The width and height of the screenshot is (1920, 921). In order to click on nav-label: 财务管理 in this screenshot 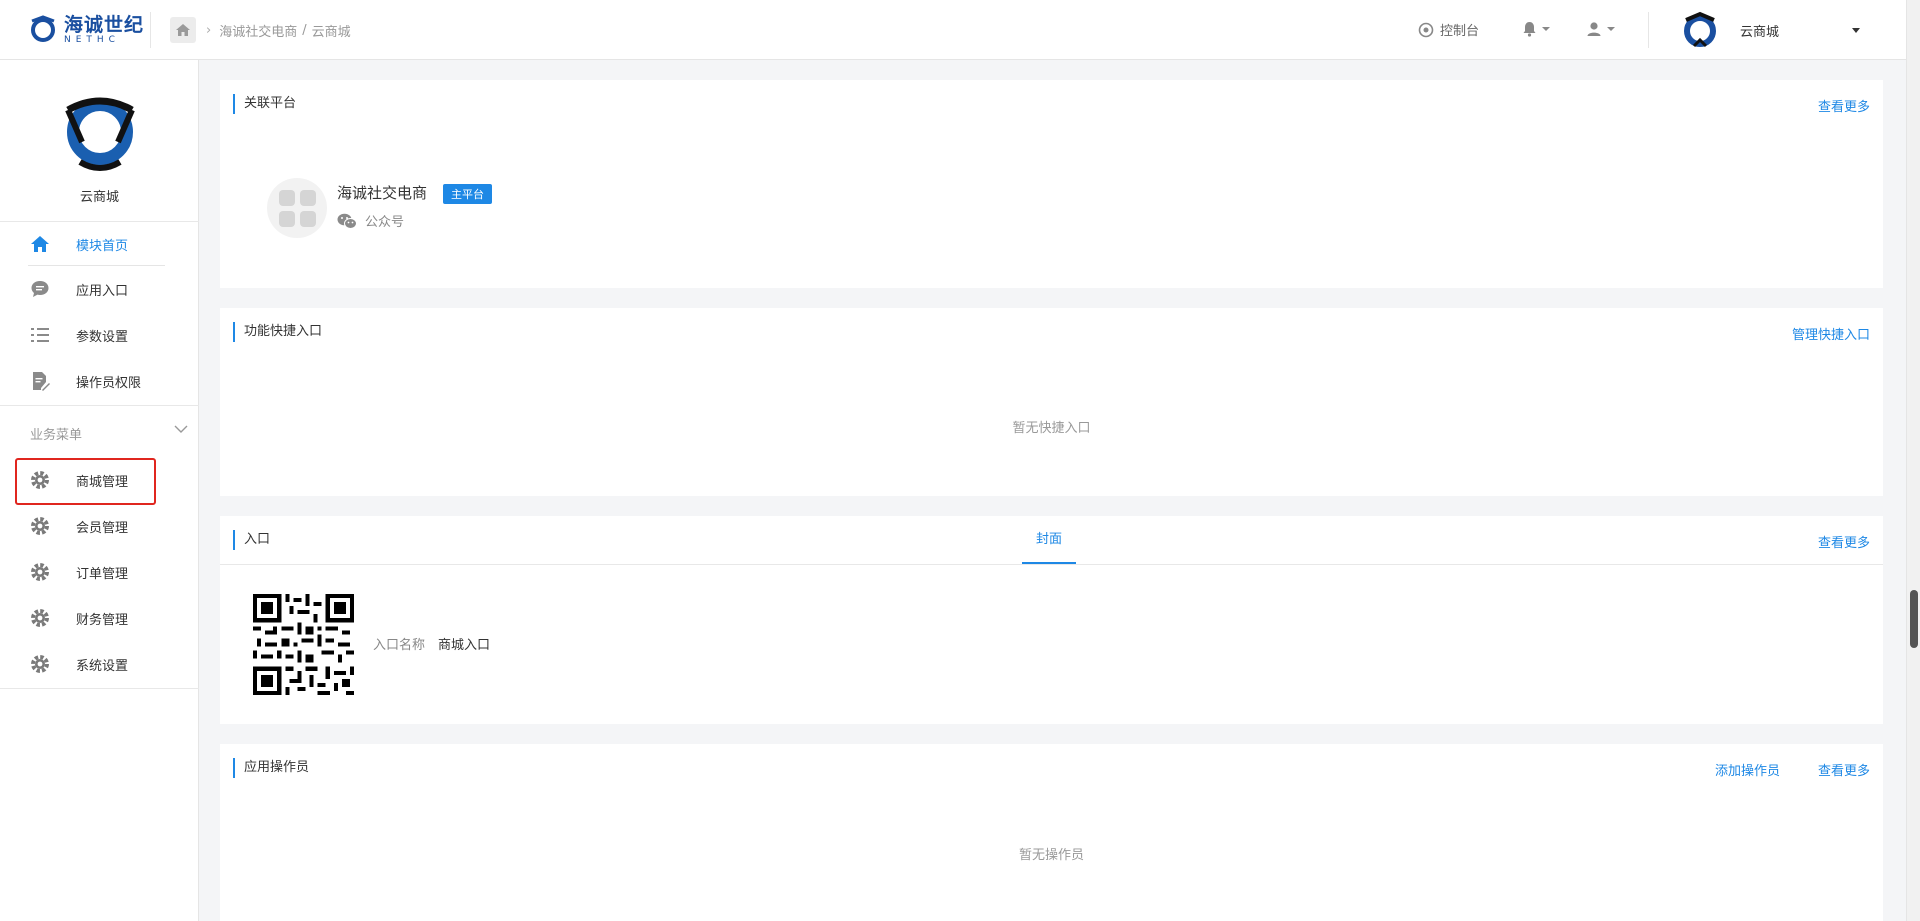, I will do `click(102, 620)`.